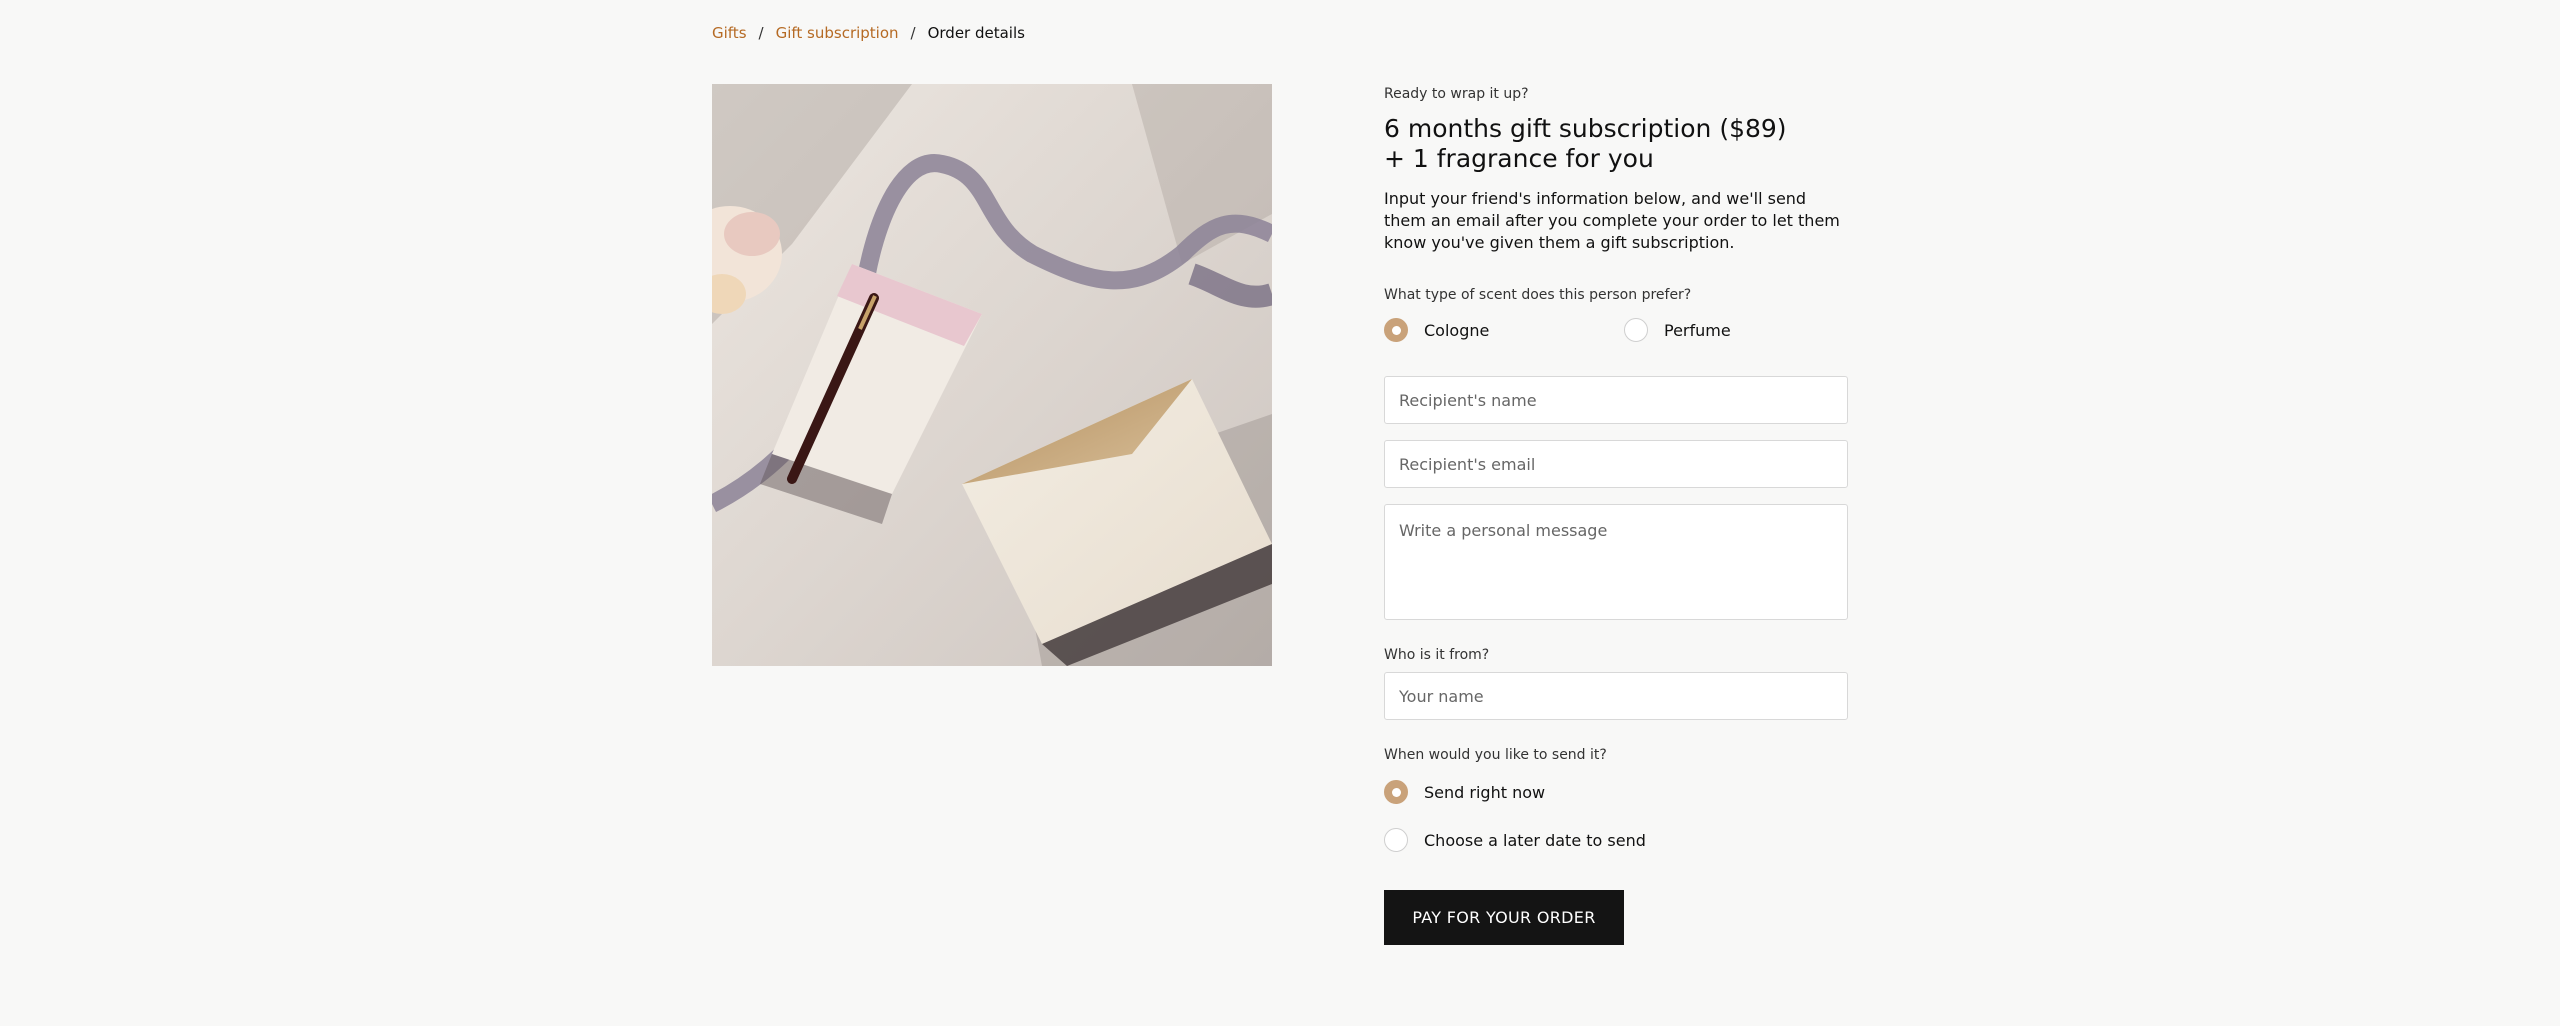  I want to click on scent-option-cologne: Cologne, so click(1504, 330).